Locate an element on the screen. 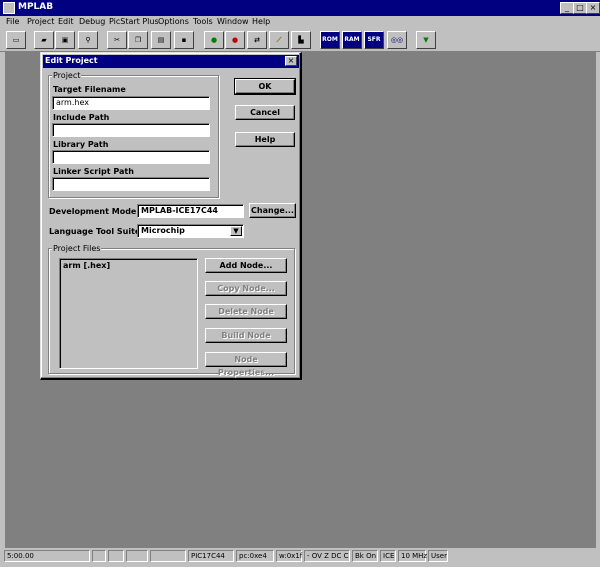 This screenshot has width=600, height=567. minimize-button: _ is located at coordinates (567, 8).